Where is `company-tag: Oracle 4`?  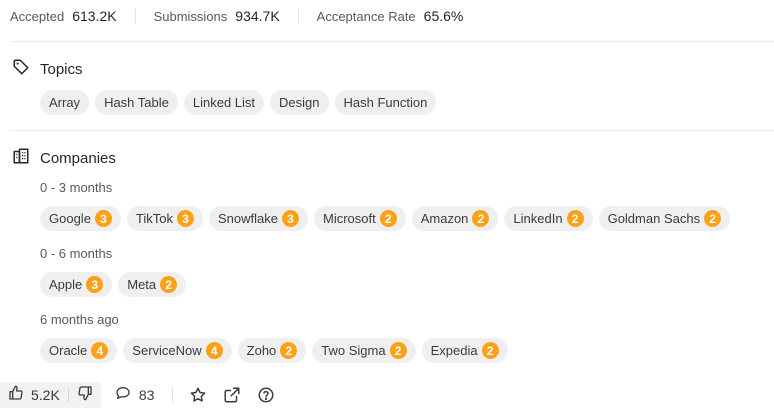
company-tag: Oracle 4 is located at coordinates (79, 350).